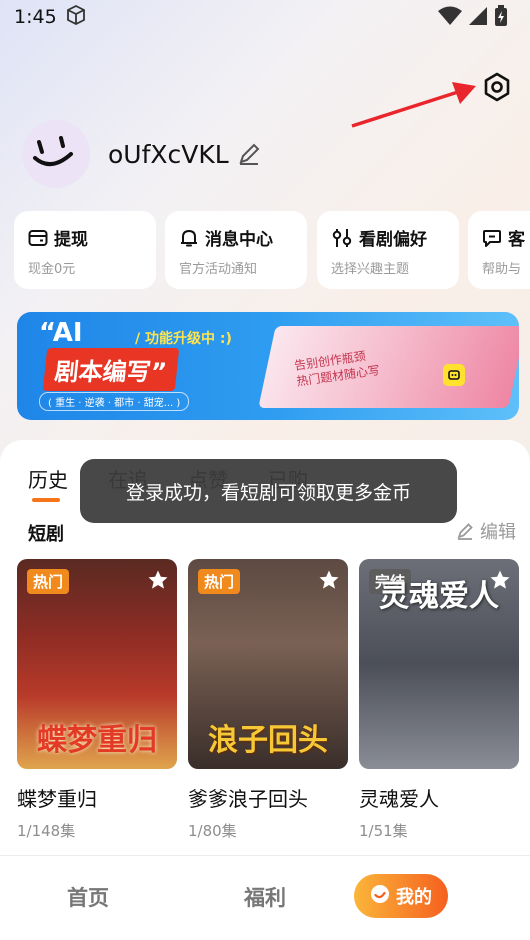 The height and width of the screenshot is (940, 530). I want to click on drama-title: 蝶梦重归, so click(57, 799).